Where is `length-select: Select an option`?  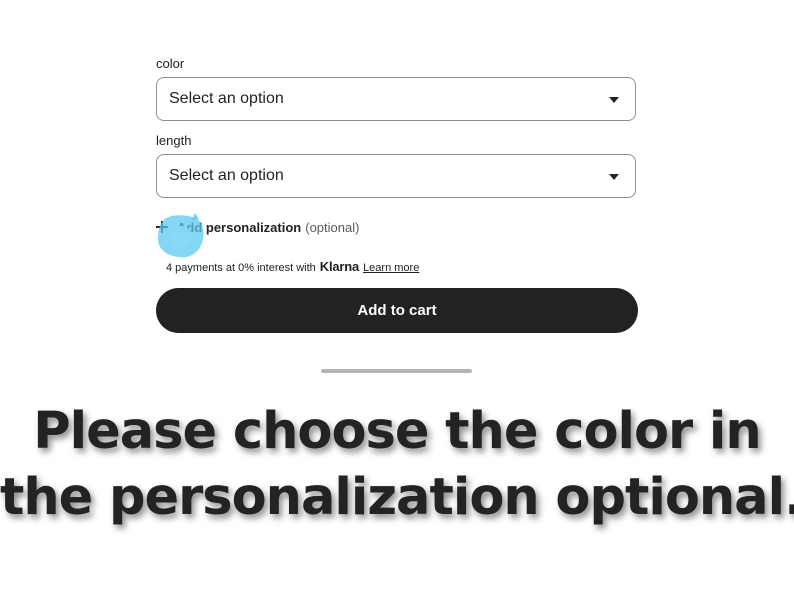 length-select: Select an option is located at coordinates (396, 176).